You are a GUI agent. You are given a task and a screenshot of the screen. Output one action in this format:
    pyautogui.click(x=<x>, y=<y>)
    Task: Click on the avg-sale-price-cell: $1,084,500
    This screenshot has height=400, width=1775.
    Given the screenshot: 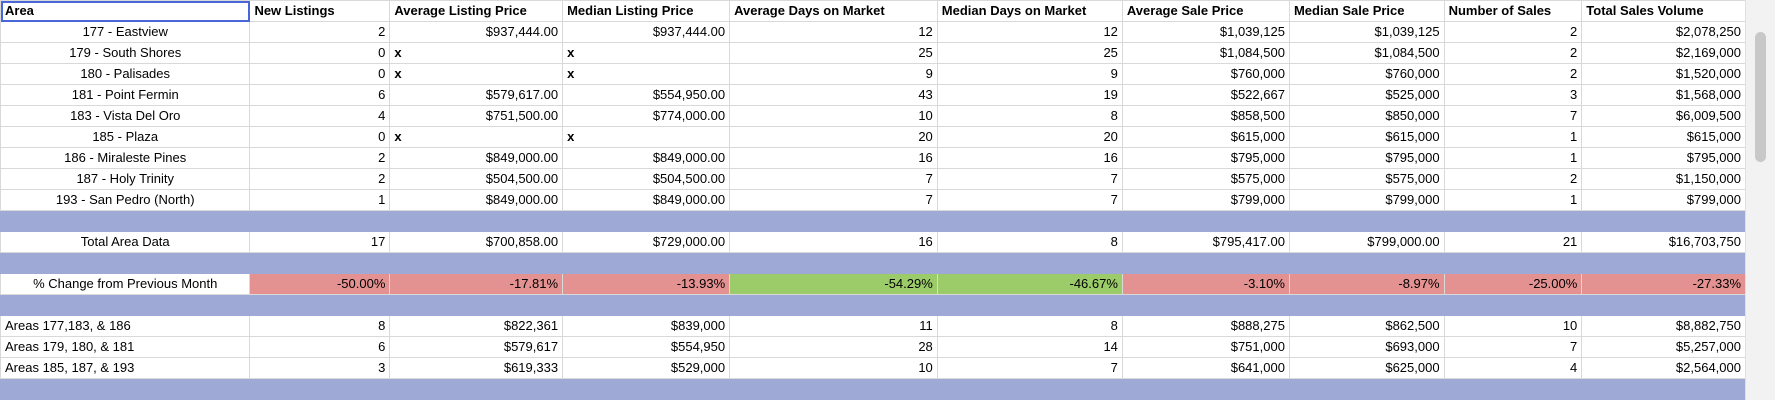 What is the action you would take?
    pyautogui.click(x=1205, y=53)
    